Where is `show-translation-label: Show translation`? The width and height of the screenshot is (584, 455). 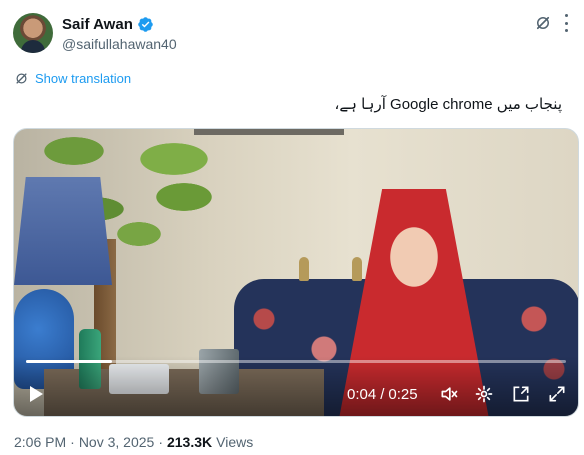
show-translation-label: Show translation is located at coordinates (83, 78).